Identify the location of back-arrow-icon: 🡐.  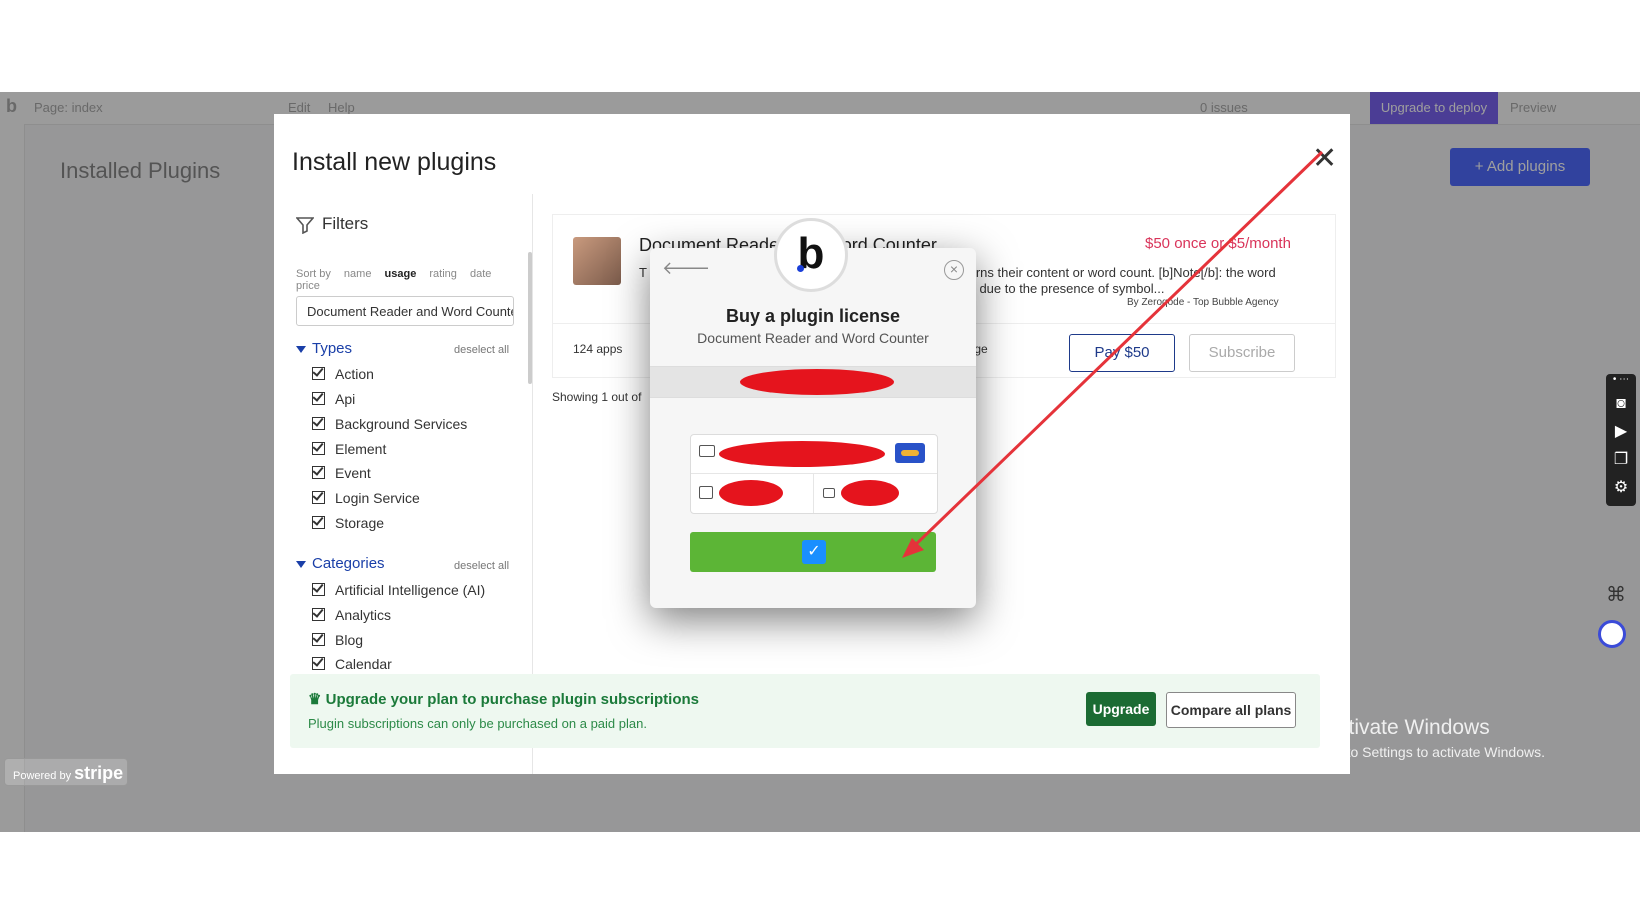
(686, 268).